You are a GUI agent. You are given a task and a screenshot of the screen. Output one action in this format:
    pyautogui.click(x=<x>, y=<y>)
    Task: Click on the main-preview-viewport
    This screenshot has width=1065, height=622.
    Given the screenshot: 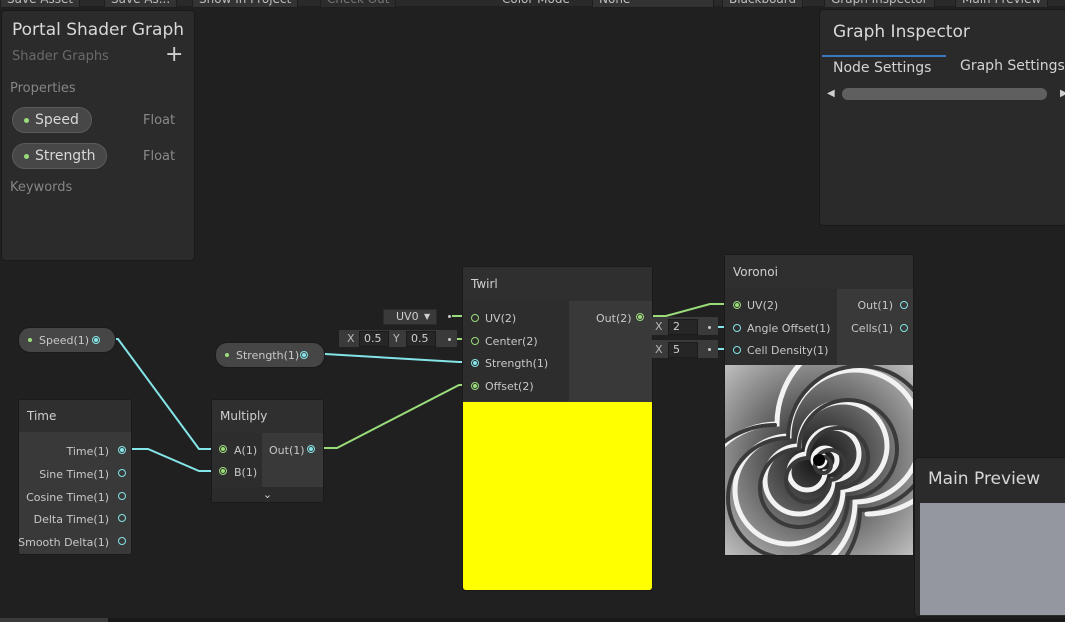 What is the action you would take?
    pyautogui.click(x=992, y=559)
    